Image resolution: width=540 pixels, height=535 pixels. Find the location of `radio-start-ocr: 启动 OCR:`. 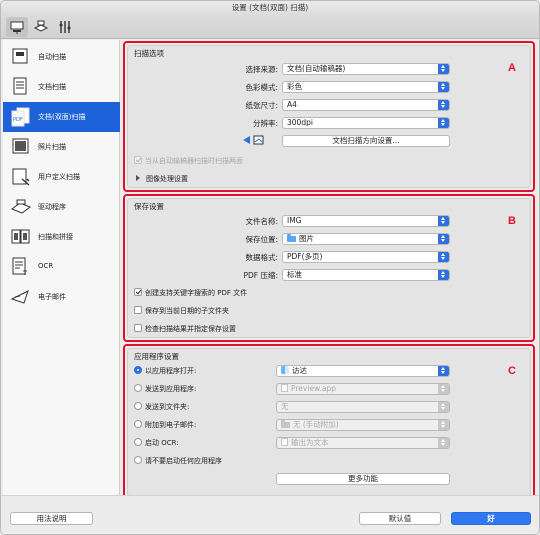

radio-start-ocr: 启动 OCR: is located at coordinates (156, 443).